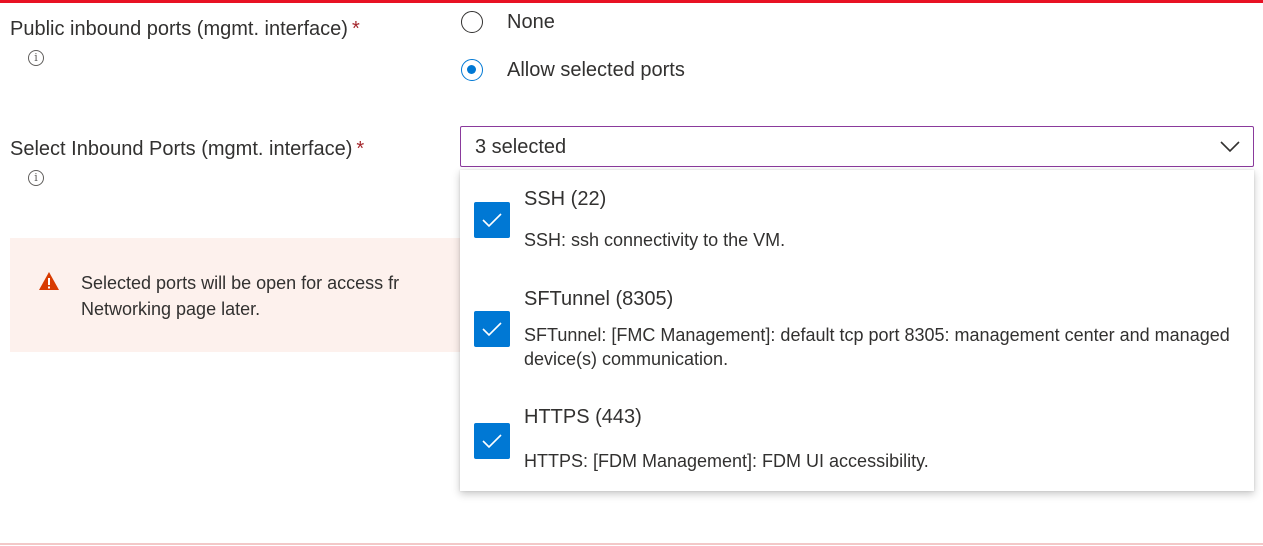 The width and height of the screenshot is (1263, 546). Describe the element at coordinates (181, 149) in the screenshot. I see `select-ports-label-text: Select Inbound Ports (mgmt. interface)` at that location.